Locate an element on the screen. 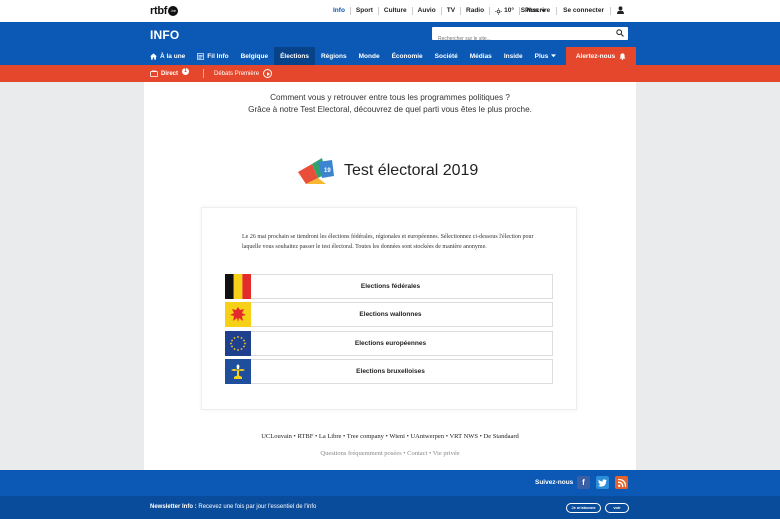 Image resolution: width=780 pixels, height=519 pixels. facebook-icon: f is located at coordinates (583, 482).